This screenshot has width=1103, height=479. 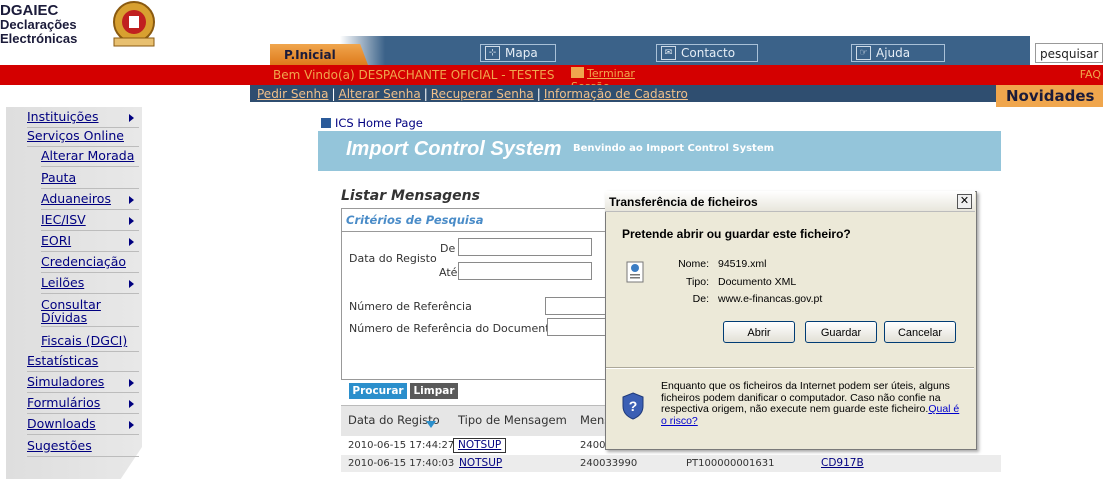 What do you see at coordinates (790, 368) in the screenshot?
I see `dialog-divider-highlight` at bounding box center [790, 368].